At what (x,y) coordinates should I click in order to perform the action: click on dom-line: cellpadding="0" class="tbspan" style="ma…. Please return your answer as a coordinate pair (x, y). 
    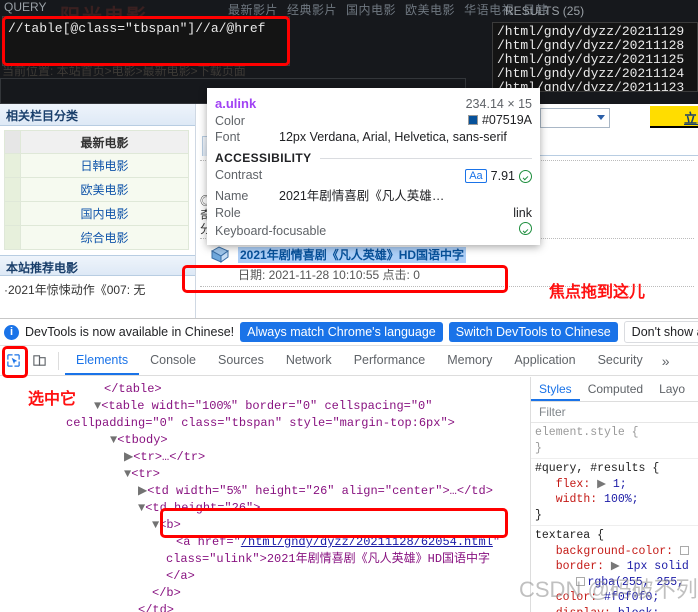
    Looking at the image, I should click on (265, 423).